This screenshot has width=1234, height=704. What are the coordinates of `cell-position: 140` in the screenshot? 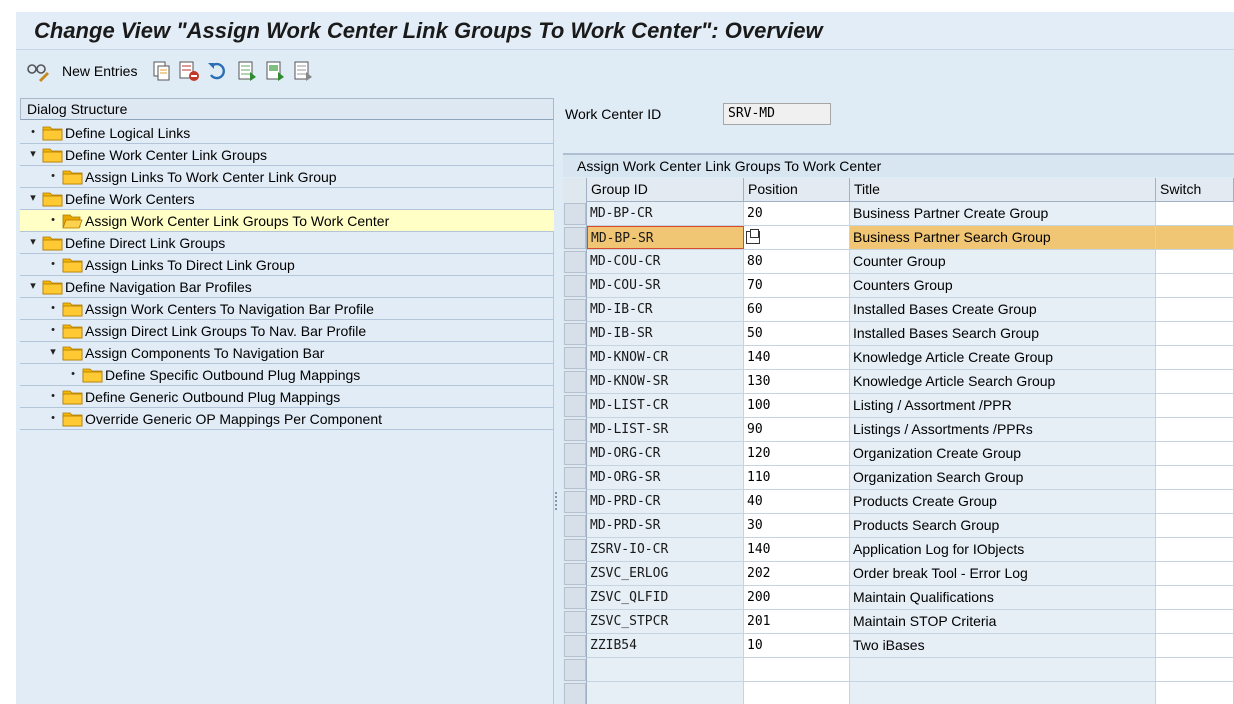 It's located at (797, 357).